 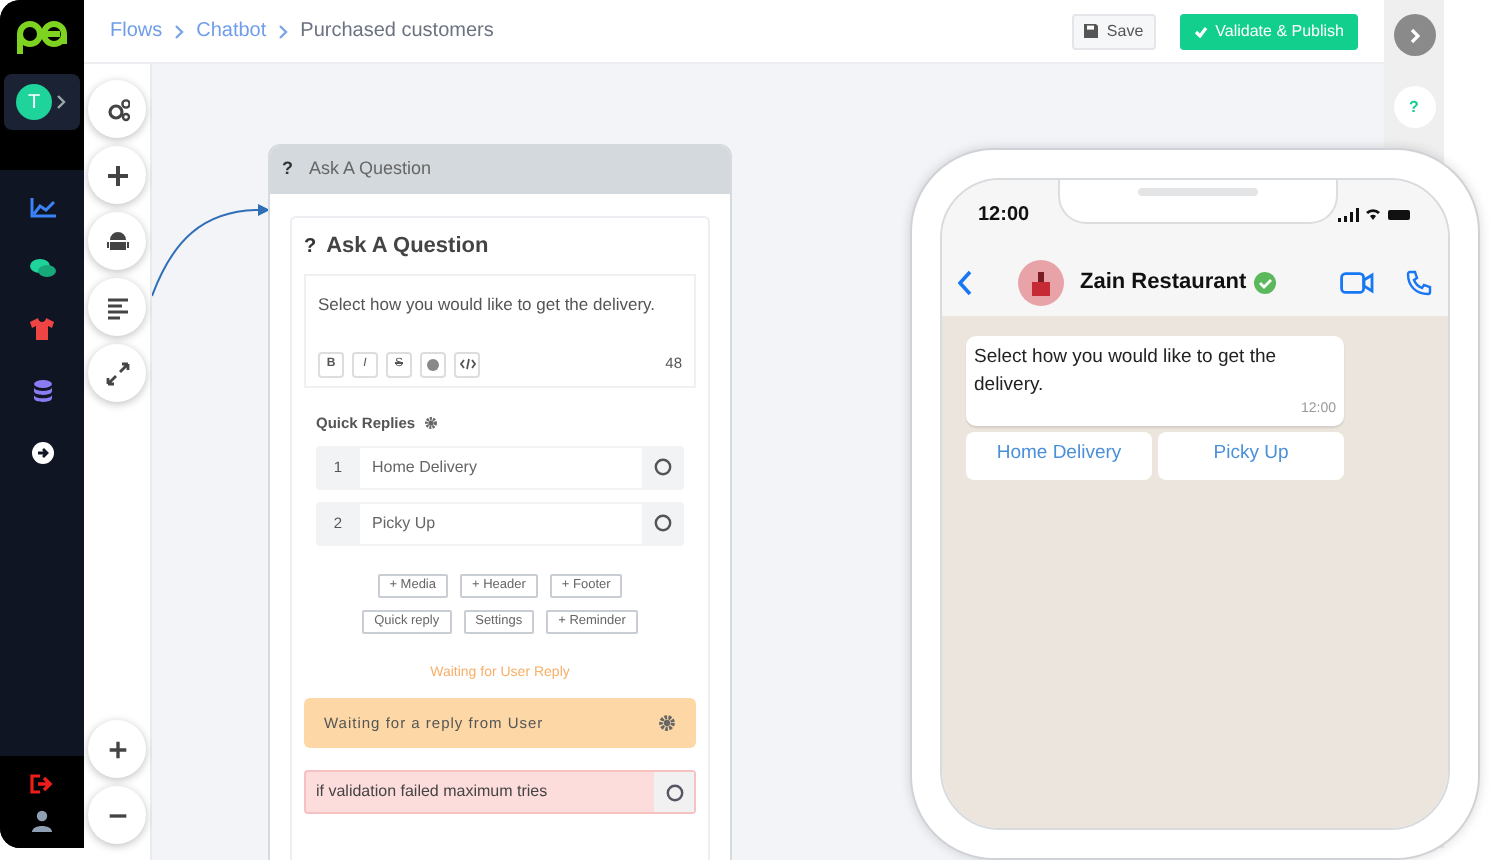 What do you see at coordinates (397, 32) in the screenshot?
I see `breadcrumb-current: Purchased customers` at bounding box center [397, 32].